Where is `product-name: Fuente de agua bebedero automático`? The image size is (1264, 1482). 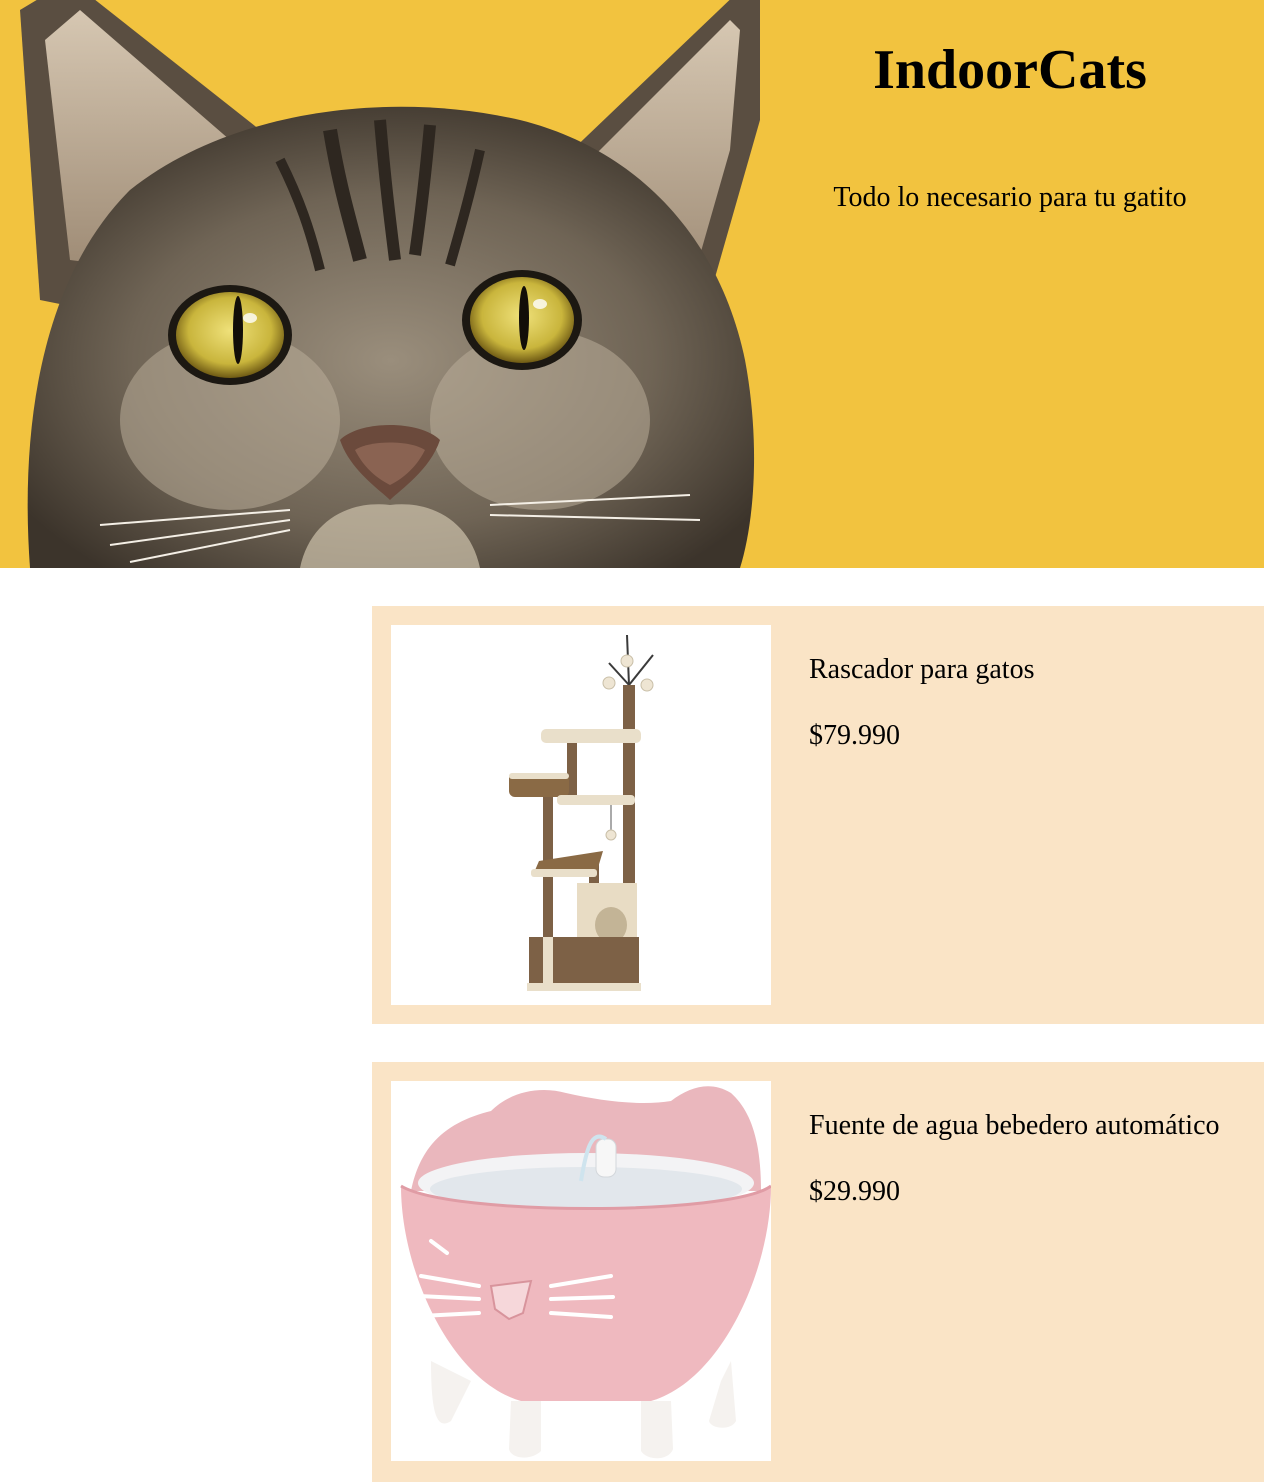
product-name: Fuente de agua bebedero automático is located at coordinates (1014, 1126).